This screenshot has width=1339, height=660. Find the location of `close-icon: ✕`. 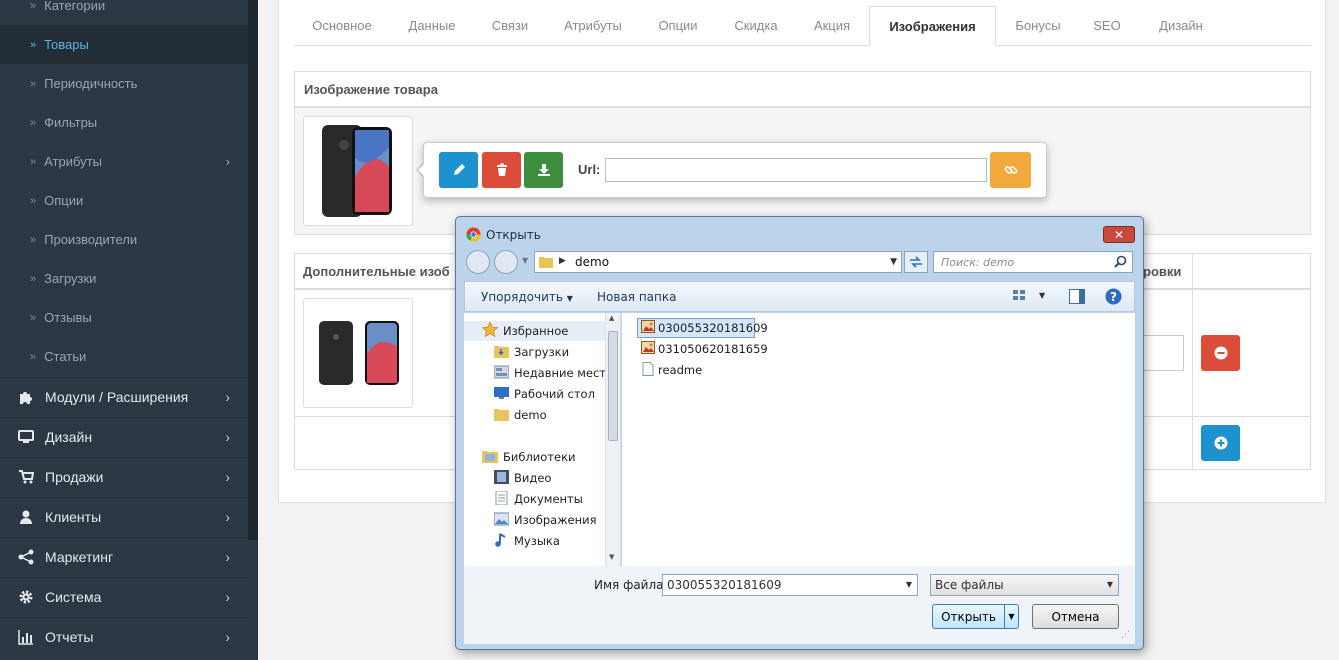

close-icon: ✕ is located at coordinates (1119, 234).